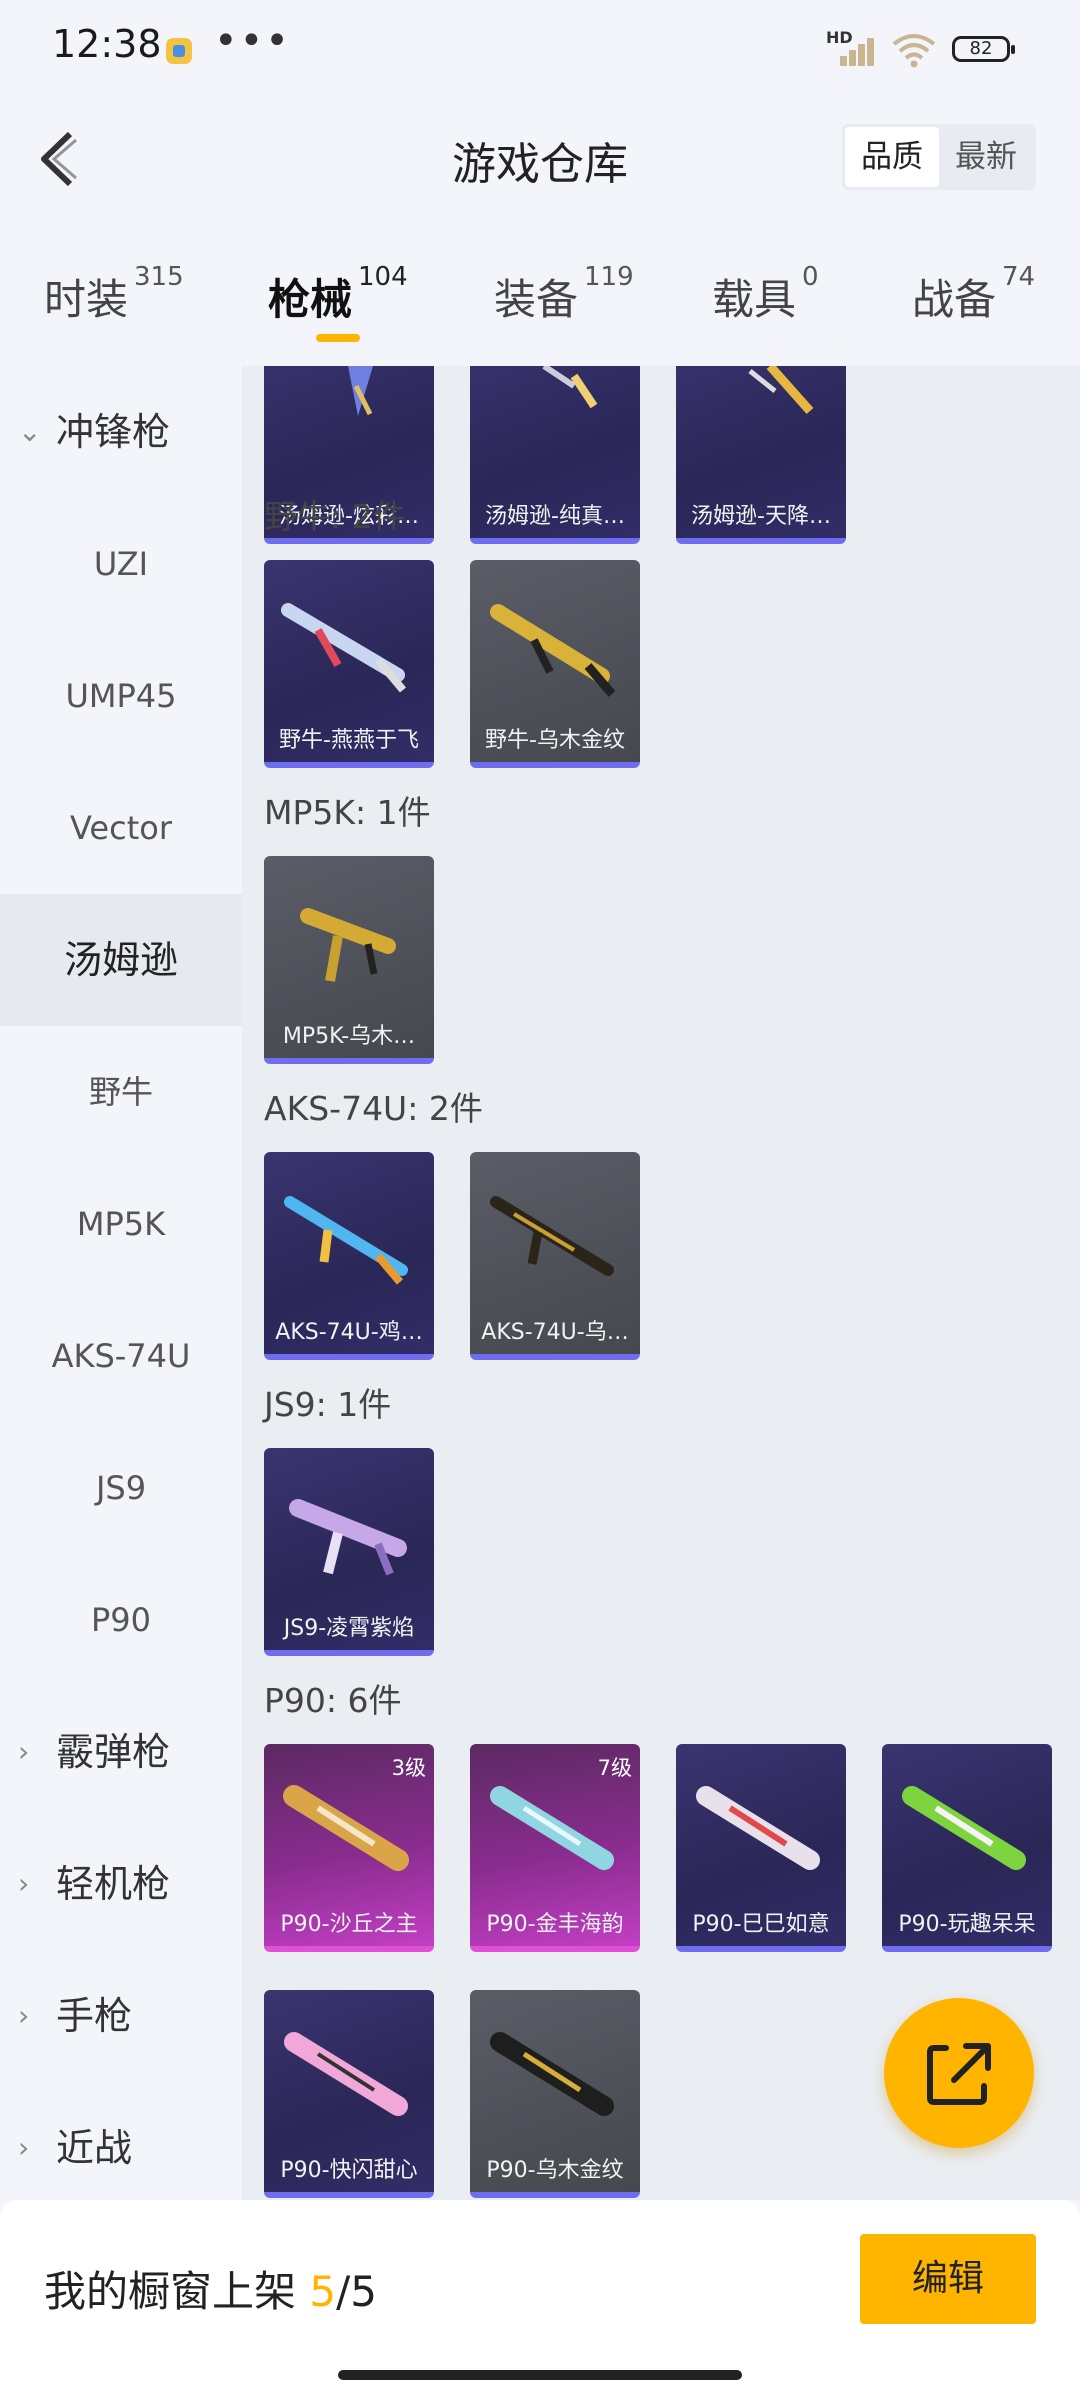 Image resolution: width=1080 pixels, height=2400 pixels. I want to click on weapon-card: P90-快闪甜心, so click(349, 2094).